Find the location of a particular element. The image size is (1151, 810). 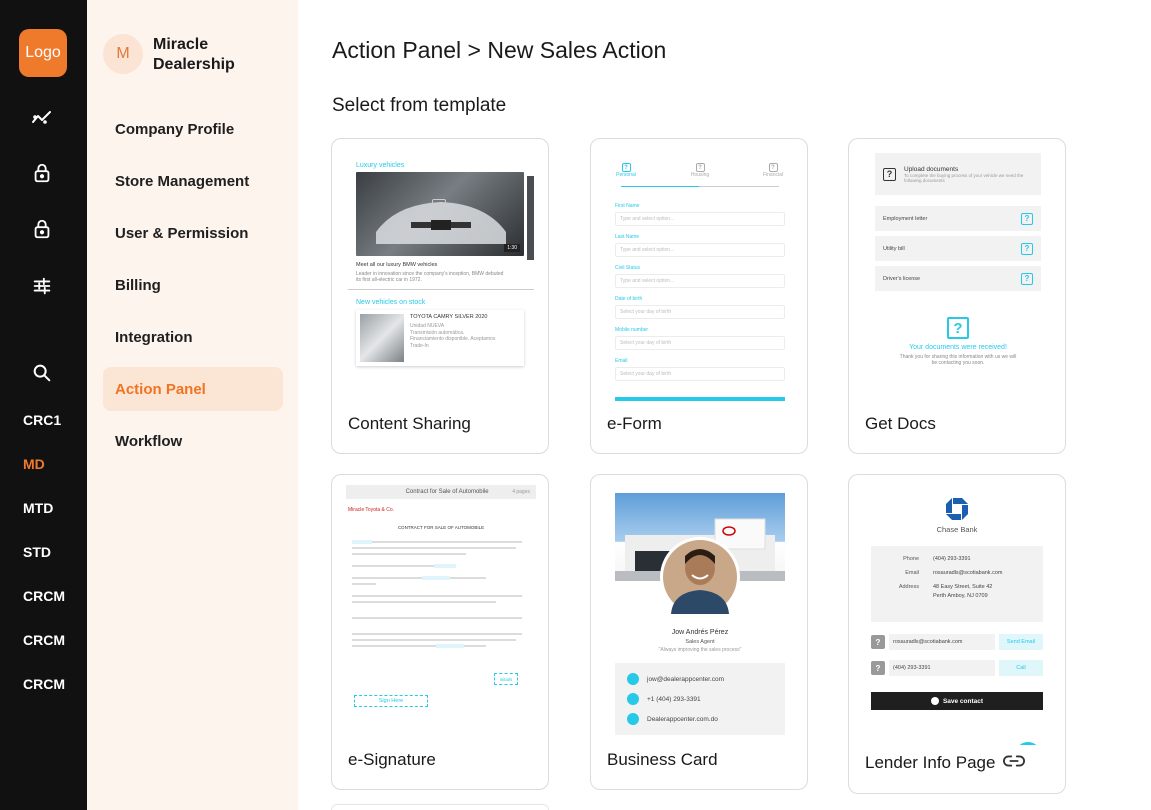

avatar is located at coordinates (700, 577).